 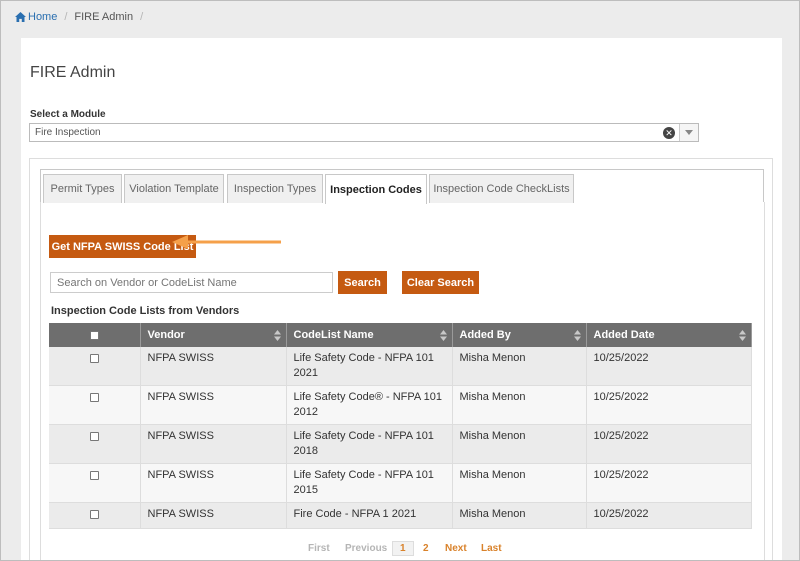 What do you see at coordinates (145, 311) in the screenshot?
I see `list-title: Inspection Code Lists from Vendors` at bounding box center [145, 311].